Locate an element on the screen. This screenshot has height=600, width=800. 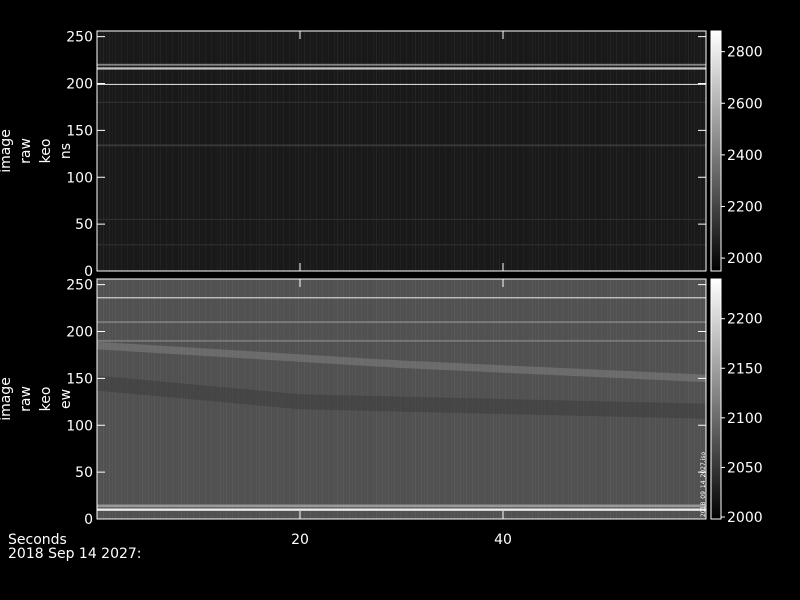
y-axis-label-word: raw is located at coordinates (26, 399).